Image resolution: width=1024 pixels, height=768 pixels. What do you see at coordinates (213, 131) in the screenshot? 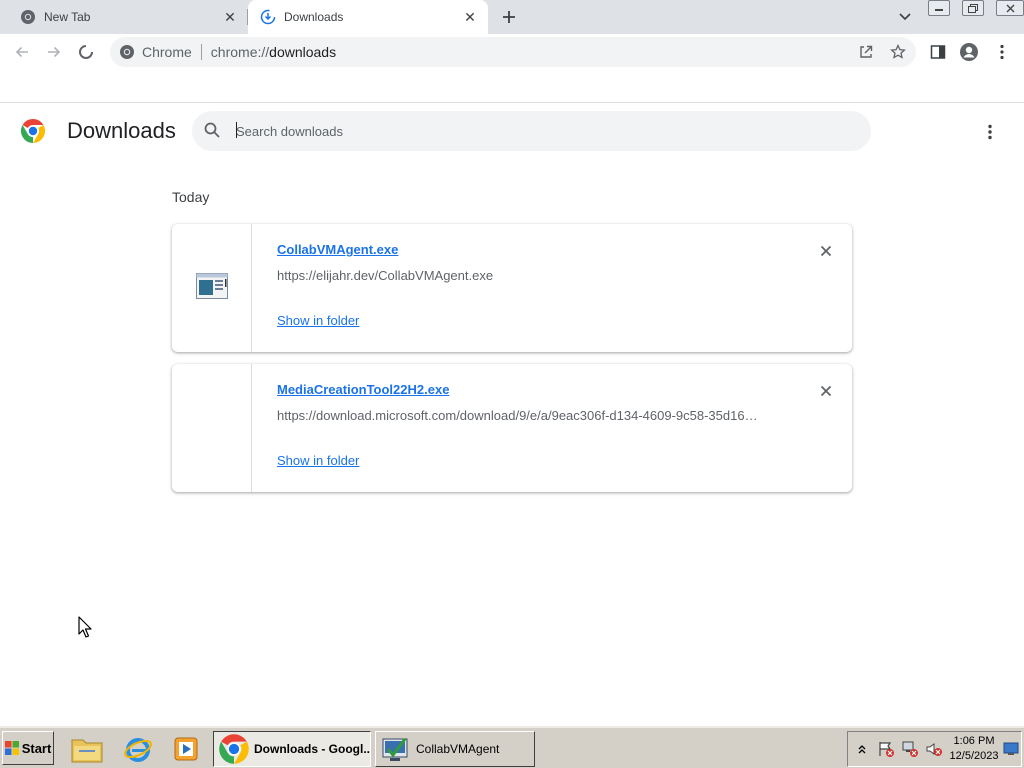
I see `search-icon` at bounding box center [213, 131].